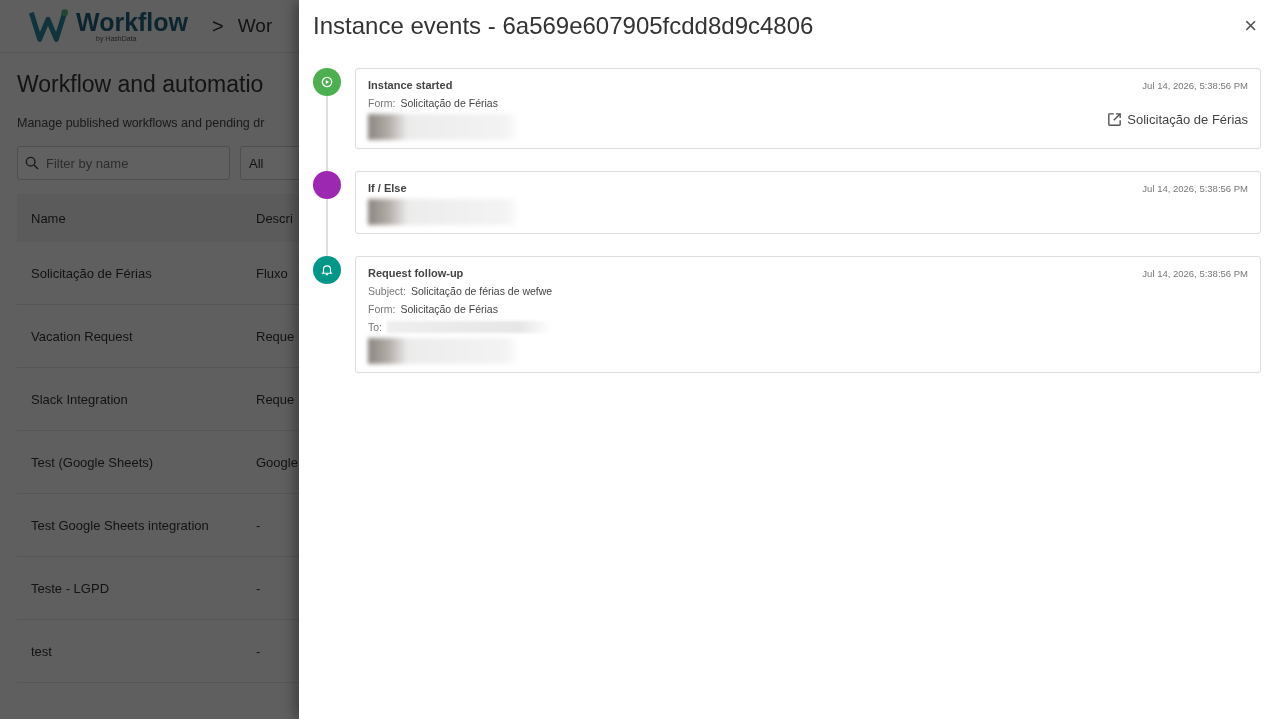 This screenshot has width=1277, height=719. I want to click on field-label: To:, so click(375, 327).